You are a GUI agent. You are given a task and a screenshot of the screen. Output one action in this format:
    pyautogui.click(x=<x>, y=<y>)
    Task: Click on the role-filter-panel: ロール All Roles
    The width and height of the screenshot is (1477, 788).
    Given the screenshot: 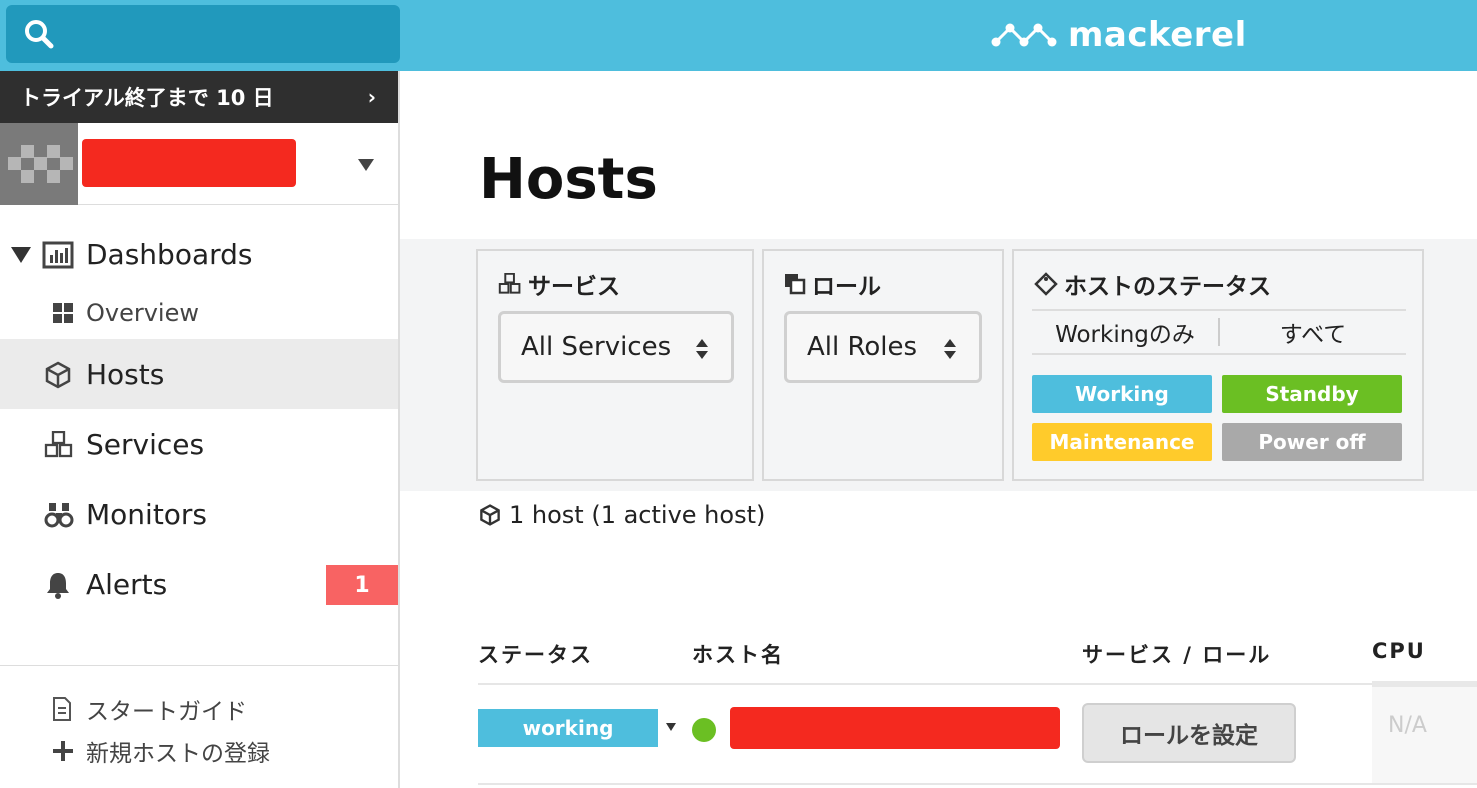 What is the action you would take?
    pyautogui.click(x=883, y=365)
    